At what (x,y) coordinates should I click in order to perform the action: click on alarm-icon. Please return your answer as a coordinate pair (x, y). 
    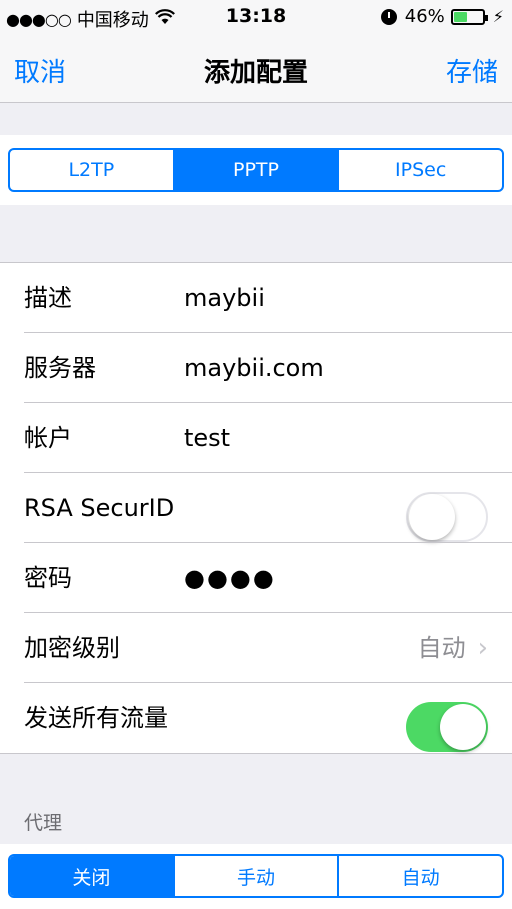
    Looking at the image, I should click on (388, 16).